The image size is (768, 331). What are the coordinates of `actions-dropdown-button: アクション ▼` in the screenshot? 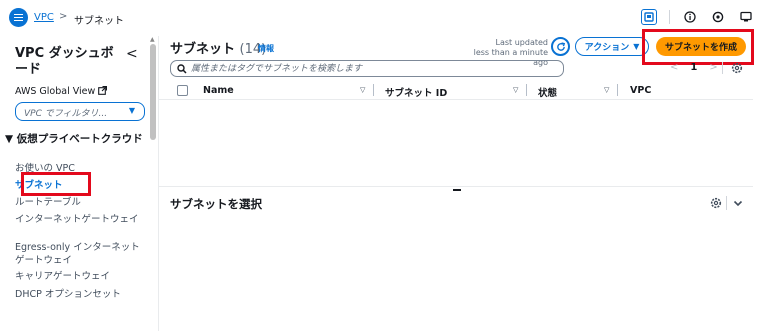 It's located at (612, 46).